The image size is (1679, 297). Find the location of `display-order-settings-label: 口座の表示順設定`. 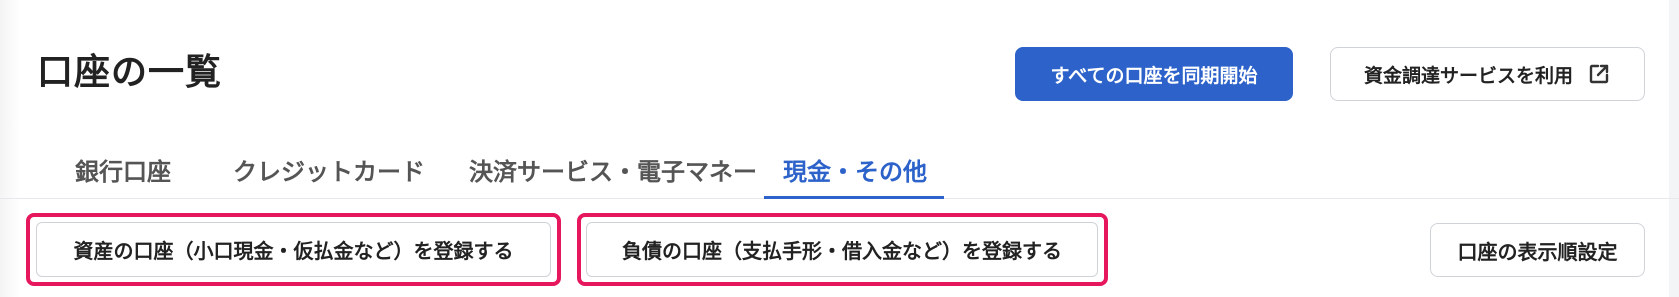

display-order-settings-label: 口座の表示順設定 is located at coordinates (1537, 251).